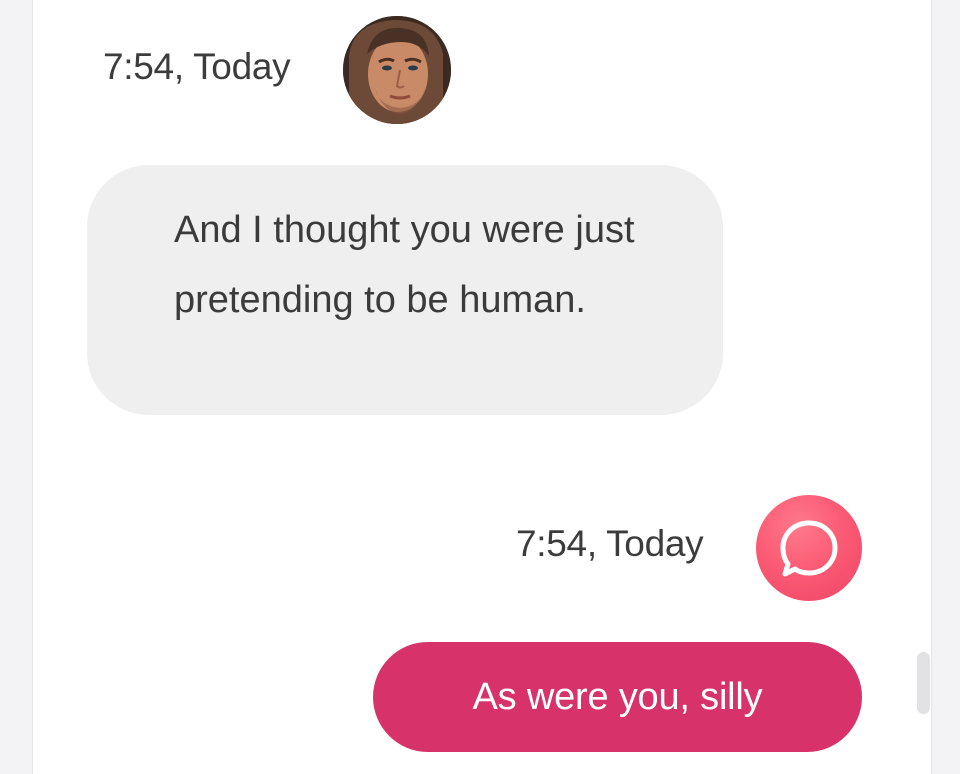 Image resolution: width=960 pixels, height=774 pixels. I want to click on outgoing-message-bubble: As were you, silly, so click(617, 697).